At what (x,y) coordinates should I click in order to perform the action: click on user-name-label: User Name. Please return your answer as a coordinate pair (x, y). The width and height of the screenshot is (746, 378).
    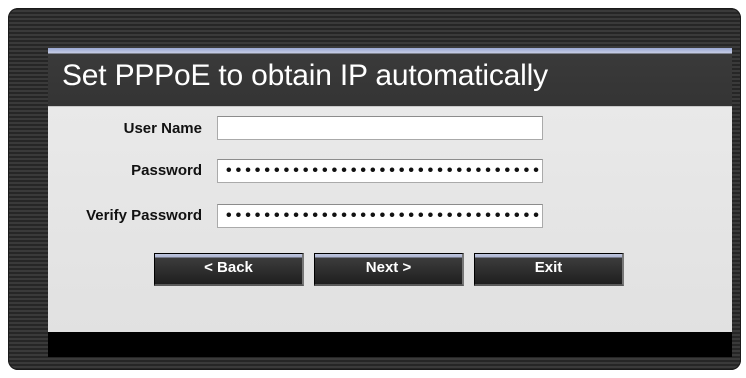
    Looking at the image, I should click on (162, 128).